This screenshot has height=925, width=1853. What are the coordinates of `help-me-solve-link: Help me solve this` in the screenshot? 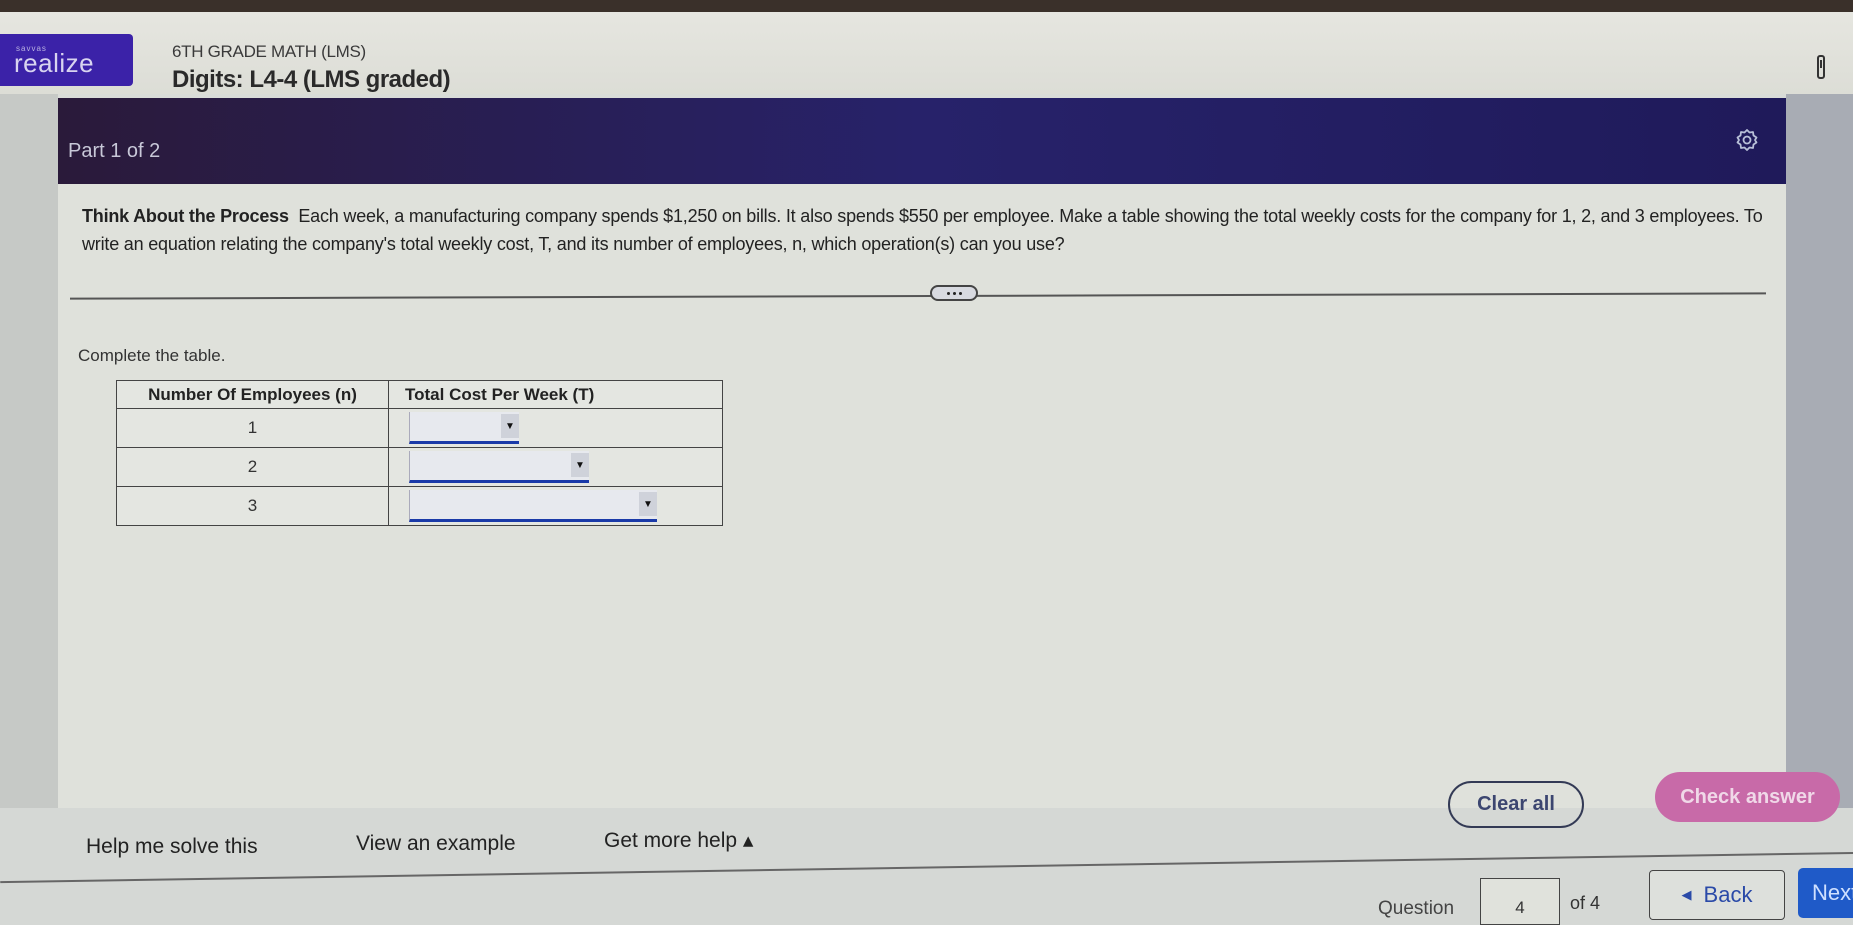 It's located at (172, 847).